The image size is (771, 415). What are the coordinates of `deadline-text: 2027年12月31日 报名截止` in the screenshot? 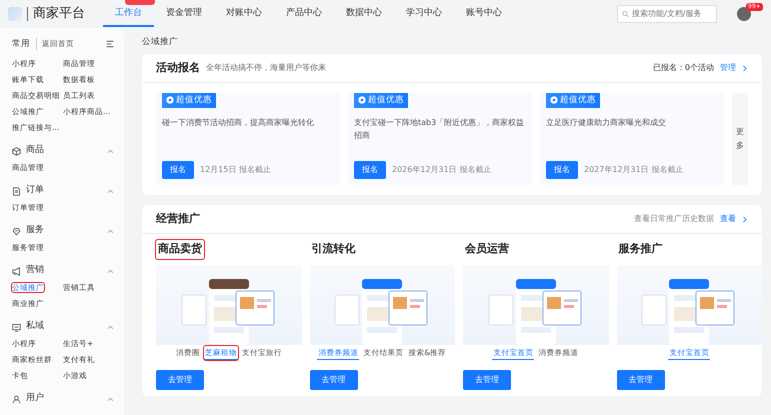 It's located at (634, 170).